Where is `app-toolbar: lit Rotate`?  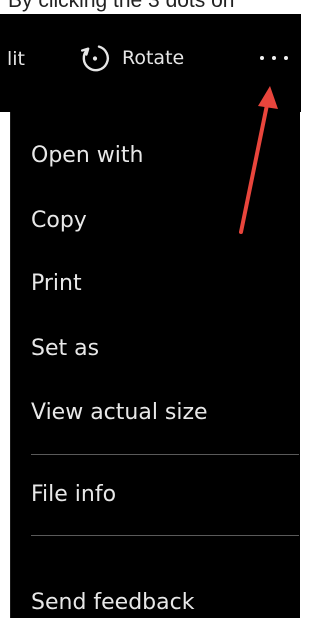 app-toolbar: lit Rotate is located at coordinates (150, 63).